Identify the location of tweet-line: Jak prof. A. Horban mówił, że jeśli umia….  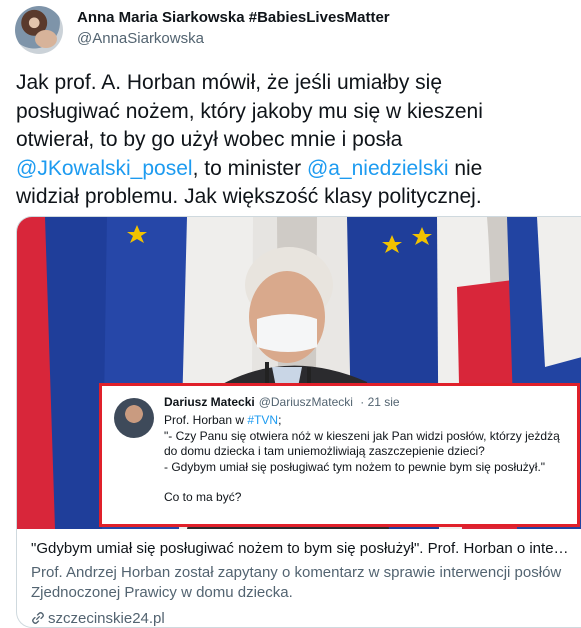
(229, 82).